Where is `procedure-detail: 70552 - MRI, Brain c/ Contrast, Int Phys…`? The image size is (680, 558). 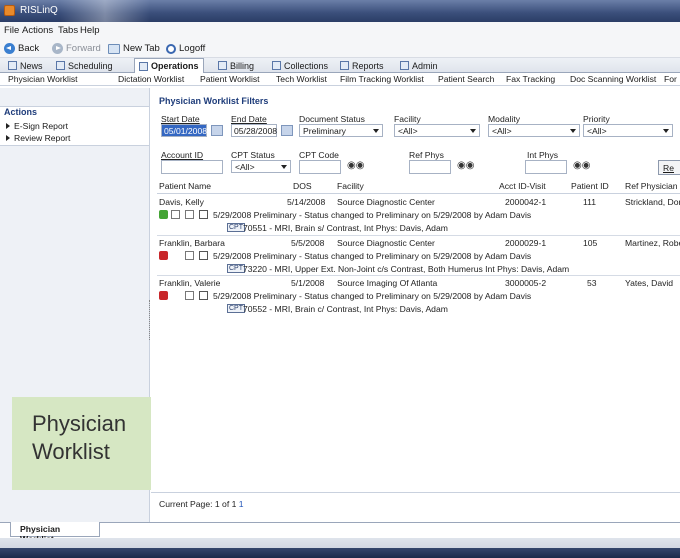 procedure-detail: 70552 - MRI, Brain c/ Contrast, Int Phys… is located at coordinates (345, 309).